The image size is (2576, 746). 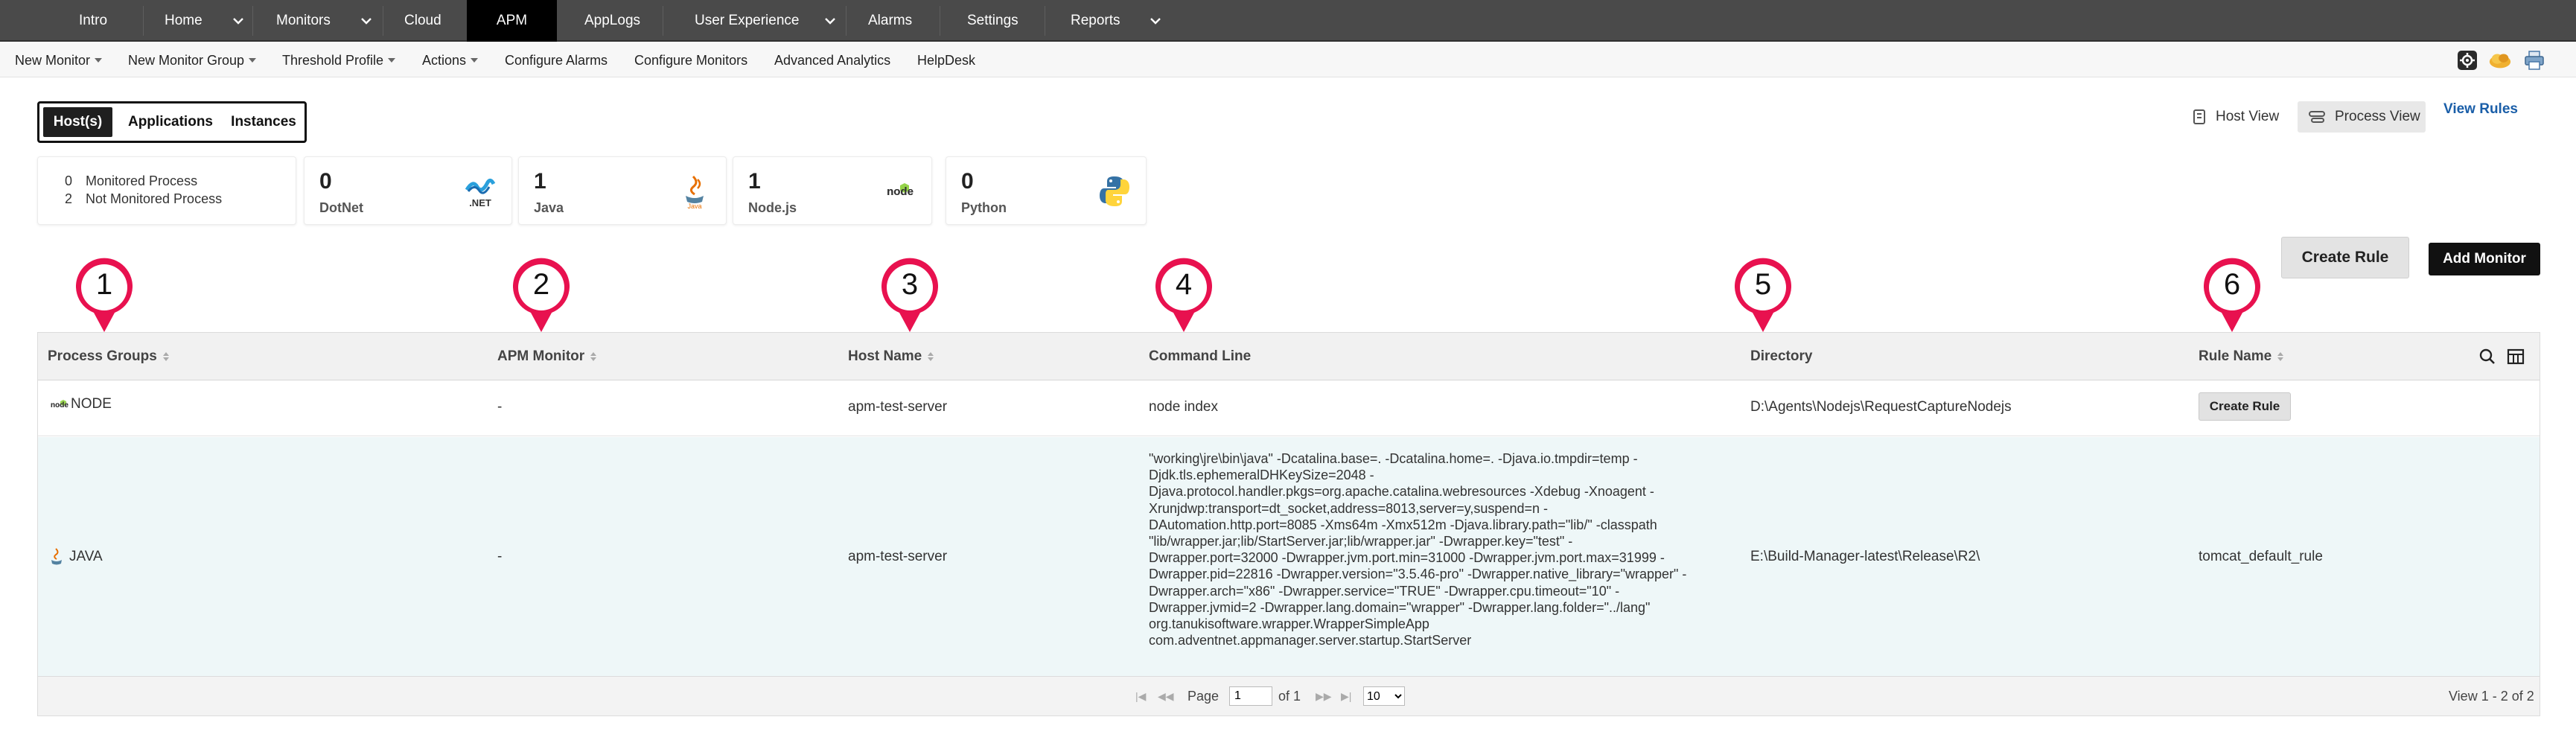 What do you see at coordinates (1183, 407) in the screenshot?
I see `command-line-cell: node index` at bounding box center [1183, 407].